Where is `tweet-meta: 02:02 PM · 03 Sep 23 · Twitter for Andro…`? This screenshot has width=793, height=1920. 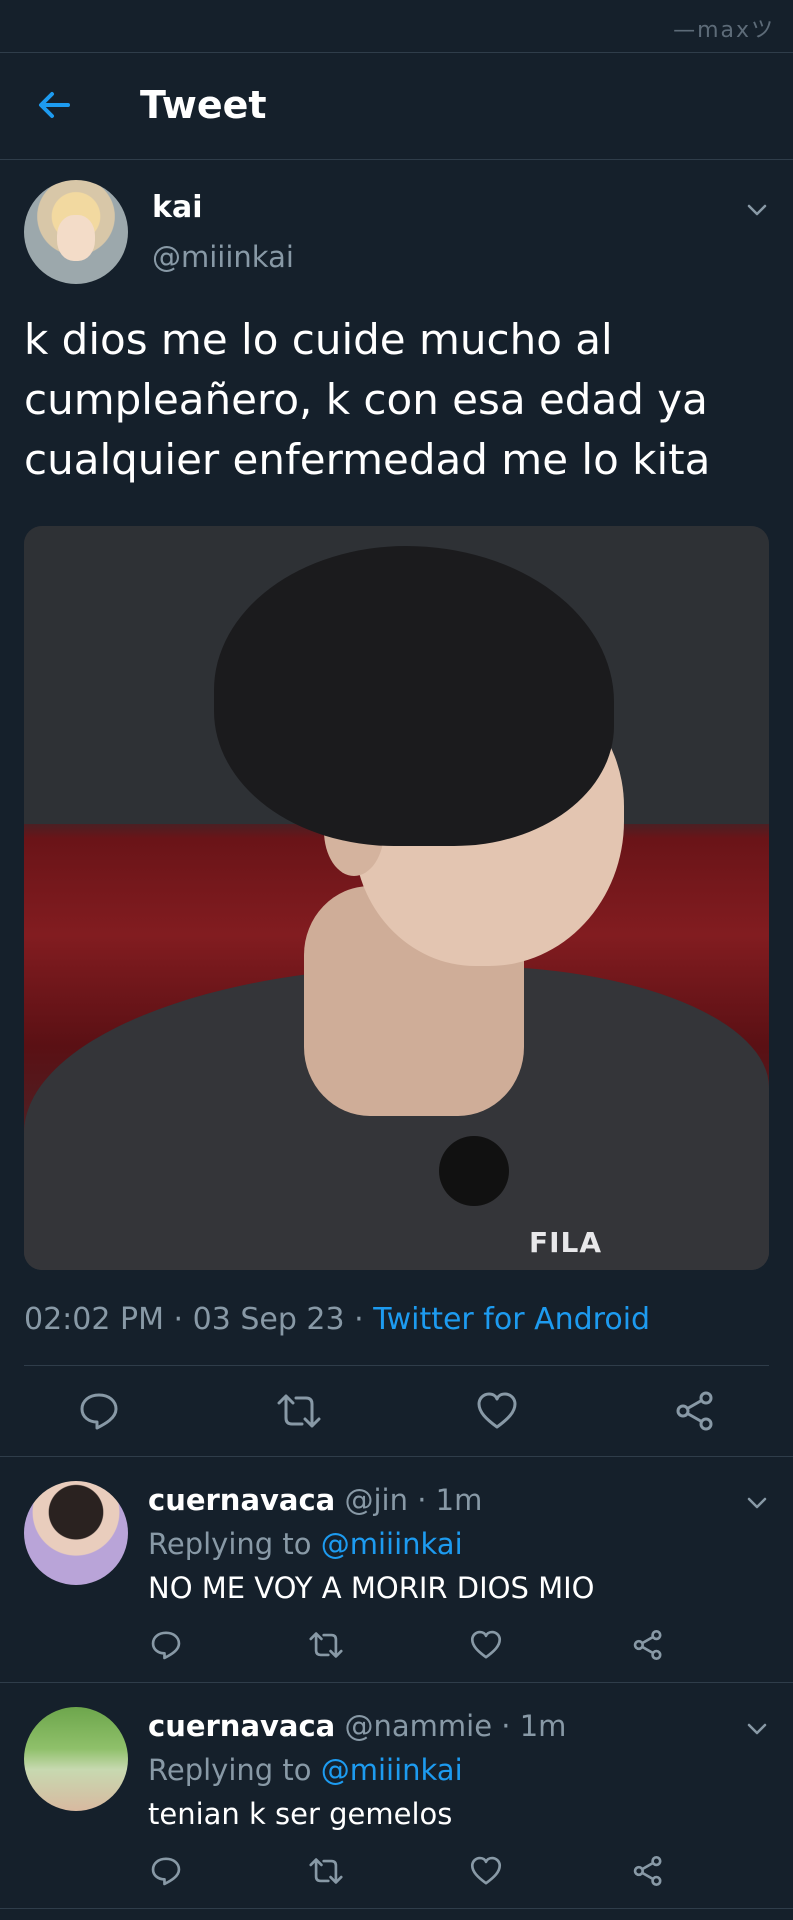 tweet-meta: 02:02 PM · 03 Sep 23 · Twitter for Andro… is located at coordinates (337, 1319).